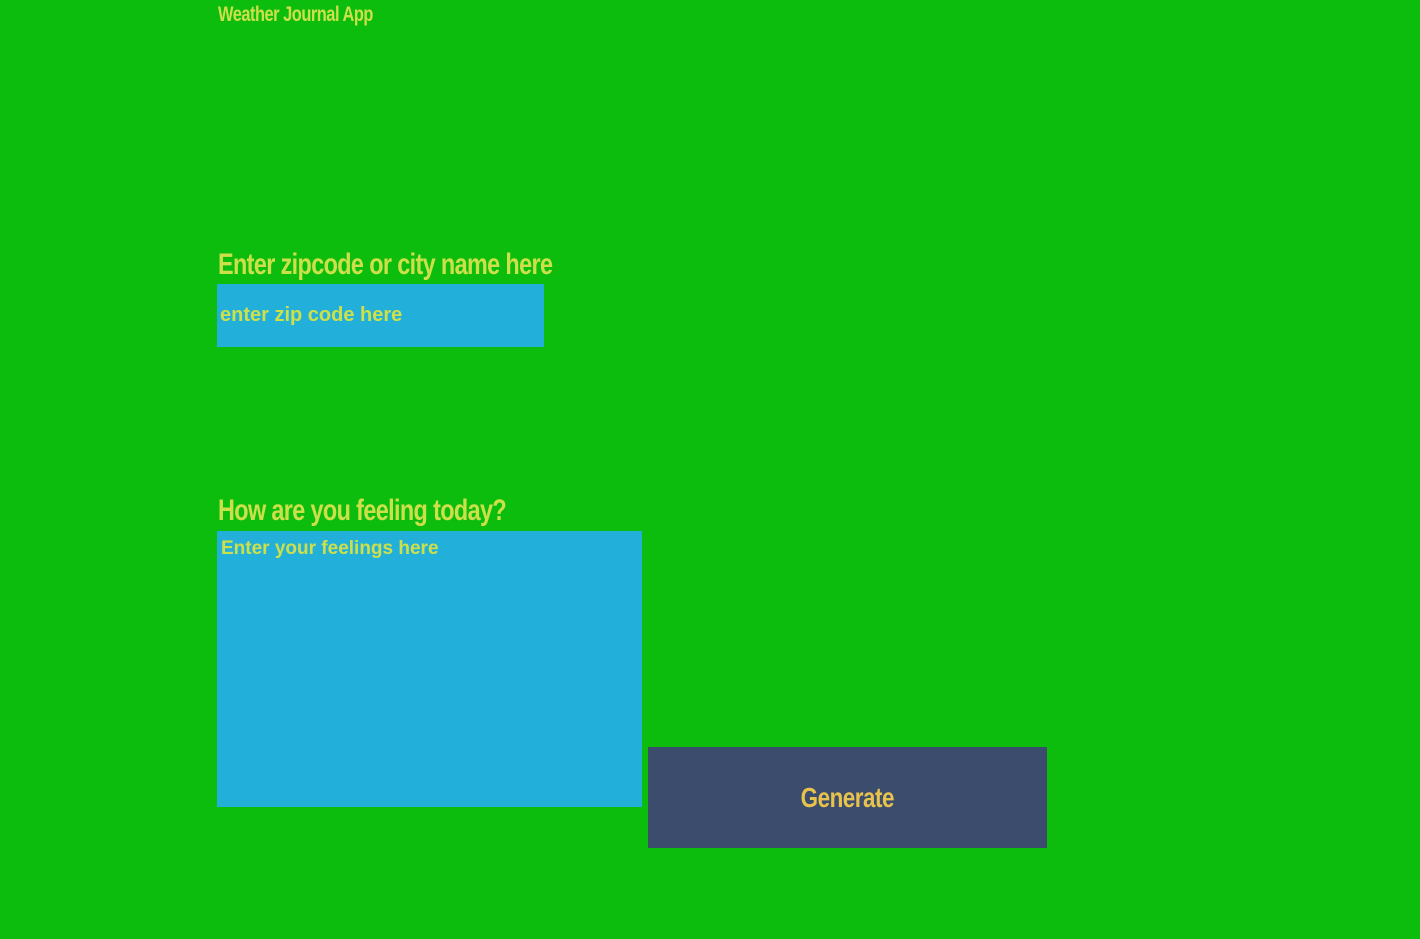 The width and height of the screenshot is (1420, 939). What do you see at coordinates (380, 315) in the screenshot?
I see `zip-input` at bounding box center [380, 315].